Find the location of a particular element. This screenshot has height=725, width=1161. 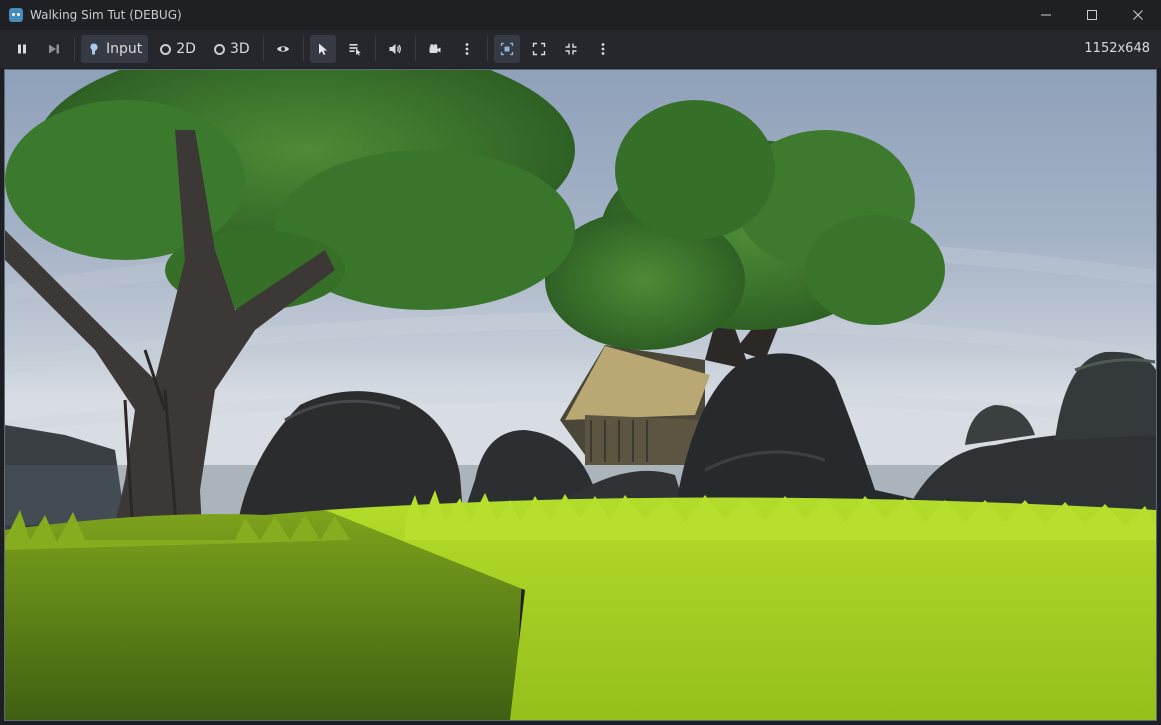

shrink-button is located at coordinates (571, 49).